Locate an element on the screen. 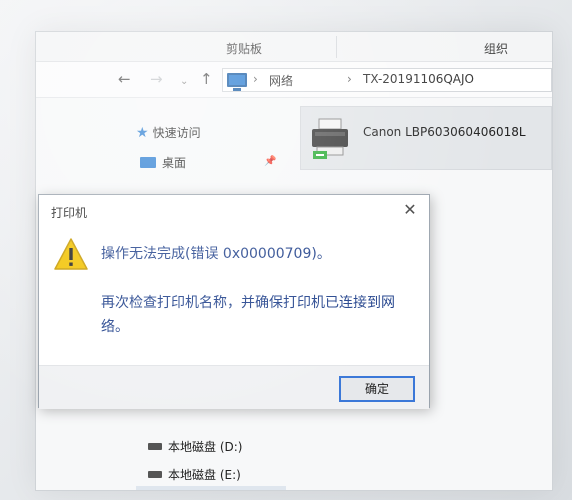  printer-tile: Canon LBP603060406018L is located at coordinates (426, 138).